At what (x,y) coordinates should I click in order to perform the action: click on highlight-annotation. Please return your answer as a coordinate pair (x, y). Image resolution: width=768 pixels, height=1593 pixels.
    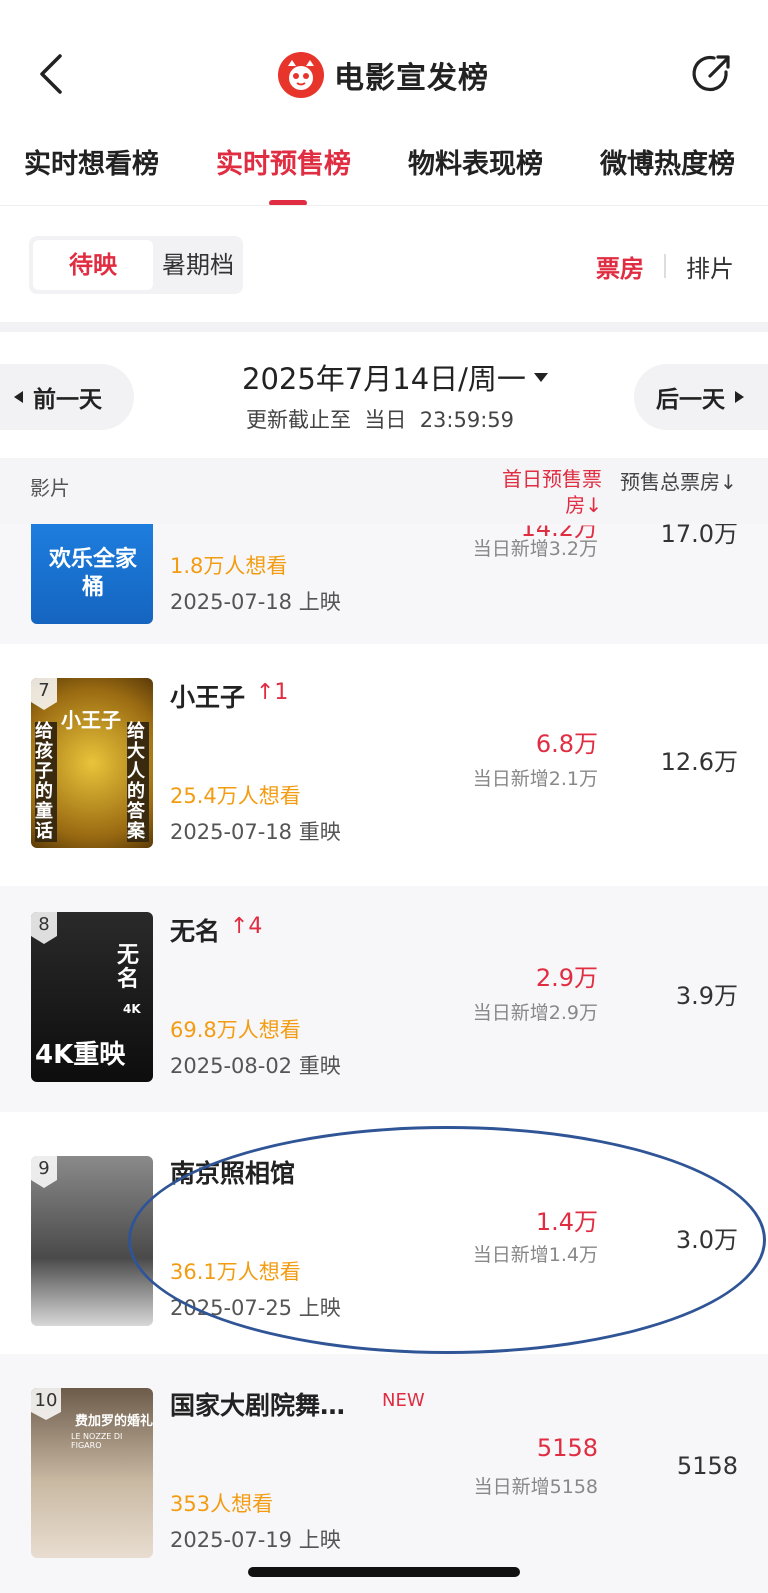
    Looking at the image, I should click on (447, 1240).